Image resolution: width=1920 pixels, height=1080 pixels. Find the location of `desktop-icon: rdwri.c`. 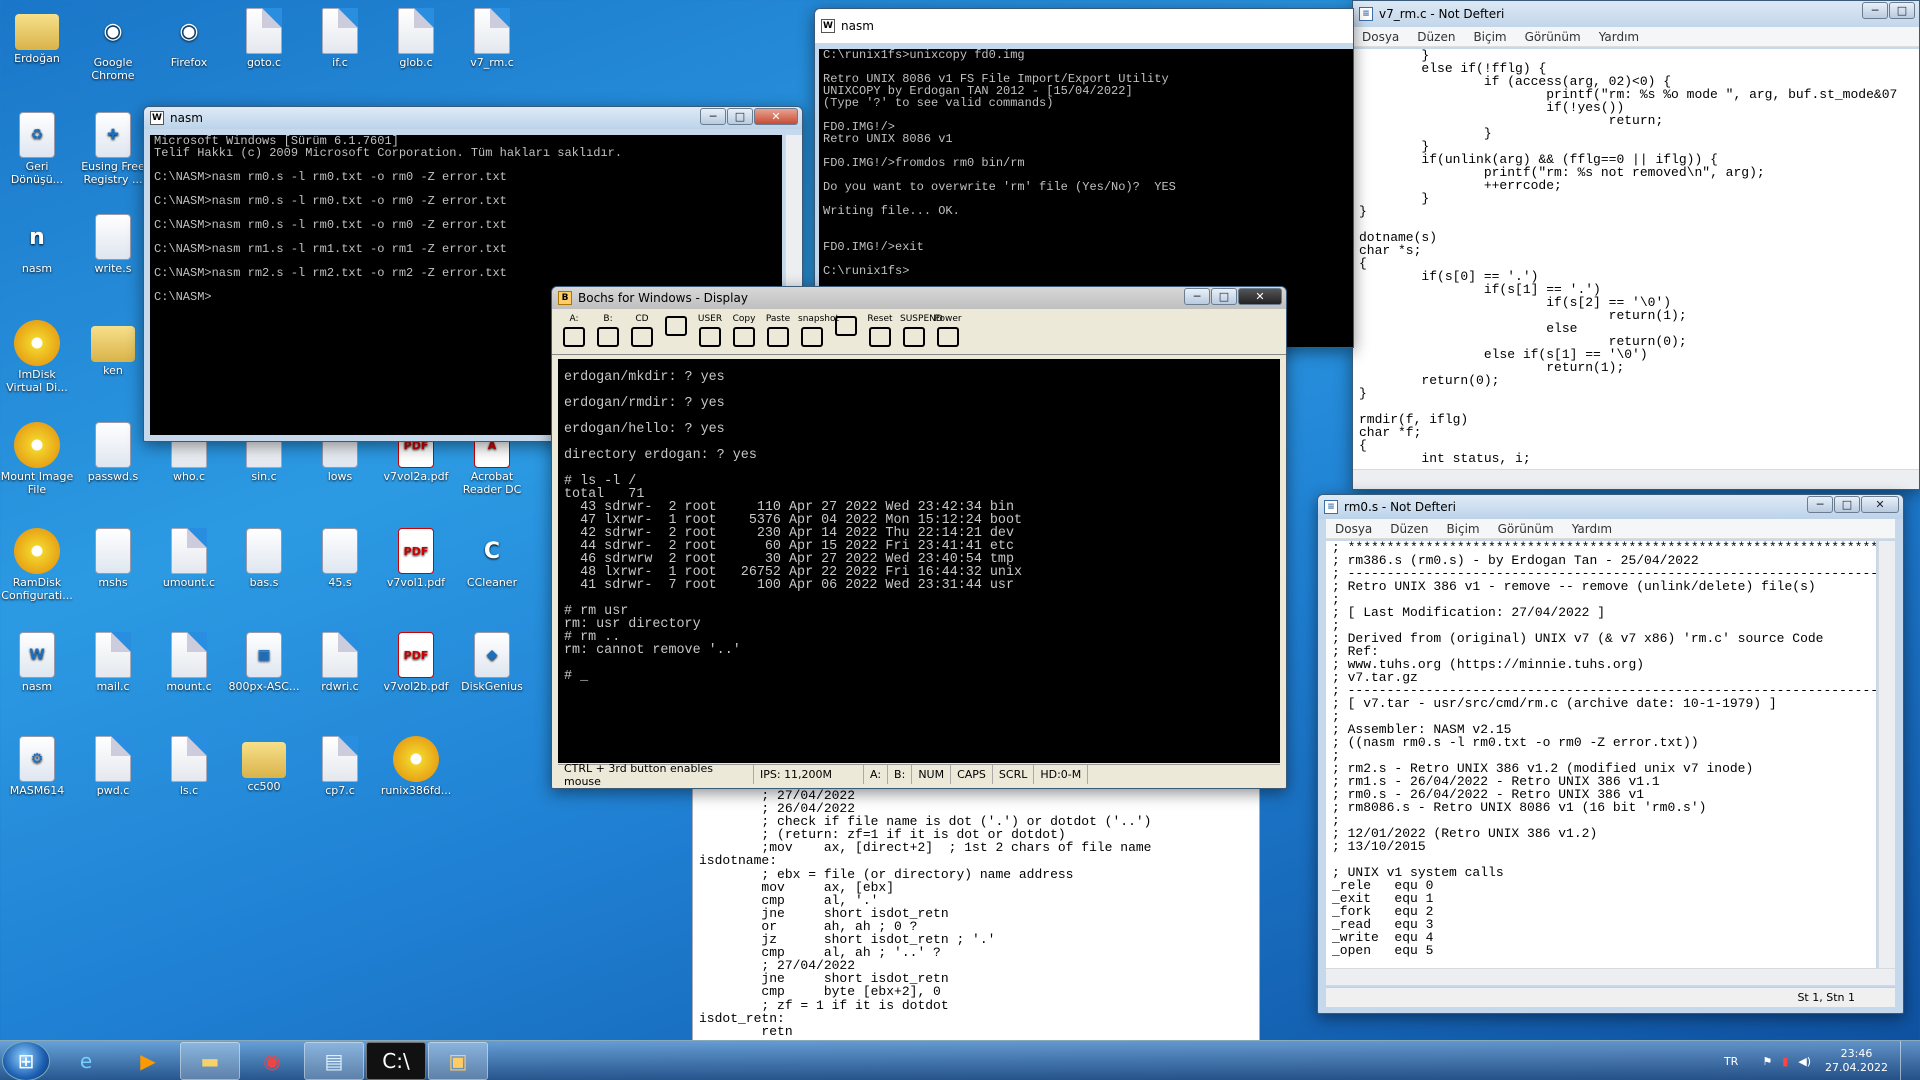

desktop-icon: rdwri.c is located at coordinates (340, 671).